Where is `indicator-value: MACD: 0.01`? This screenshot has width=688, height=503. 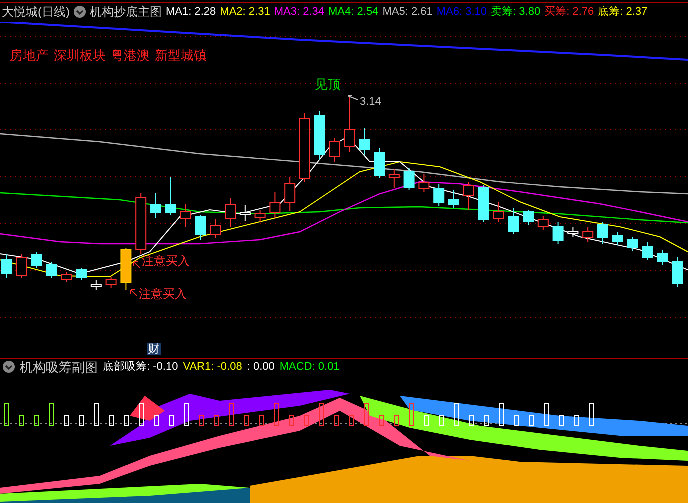
indicator-value: MACD: 0.01 is located at coordinates (310, 367).